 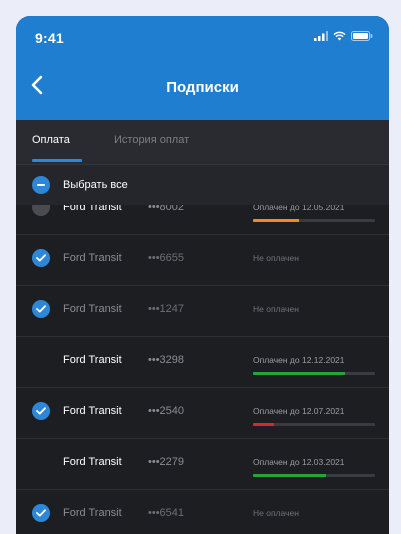 I want to click on wifi-icon, so click(x=339, y=36).